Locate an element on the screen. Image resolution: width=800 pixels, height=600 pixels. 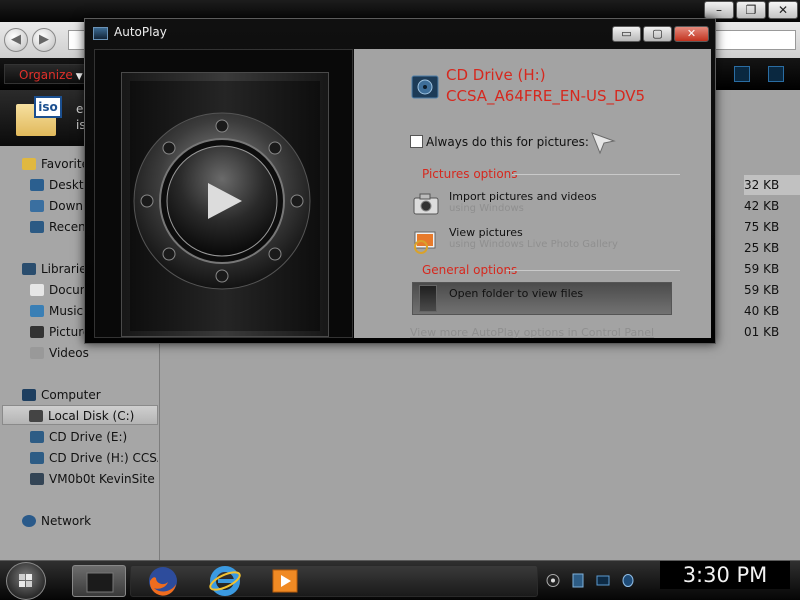
photo-gallery-icon is located at coordinates (425, 242).